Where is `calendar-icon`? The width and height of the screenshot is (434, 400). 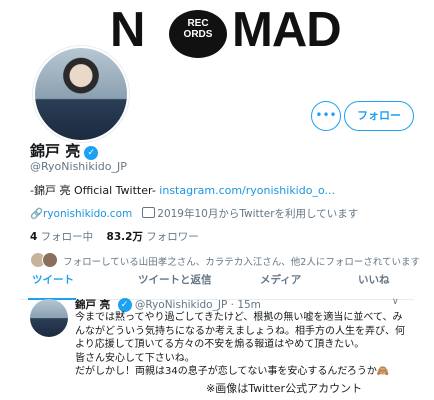 calendar-icon is located at coordinates (149, 212).